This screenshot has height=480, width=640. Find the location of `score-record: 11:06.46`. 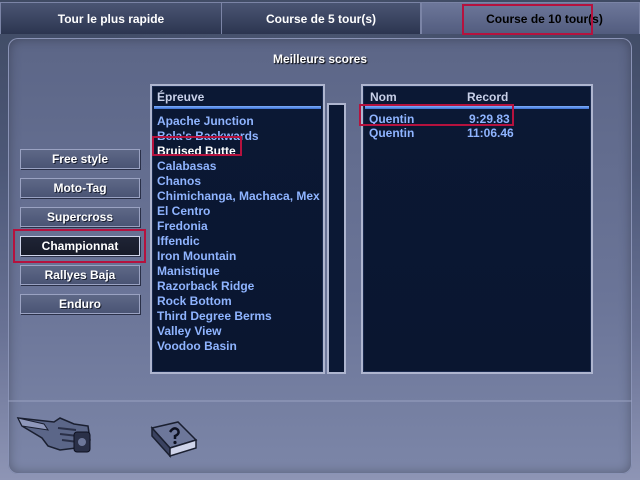

score-record: 11:06.46 is located at coordinates (490, 133).